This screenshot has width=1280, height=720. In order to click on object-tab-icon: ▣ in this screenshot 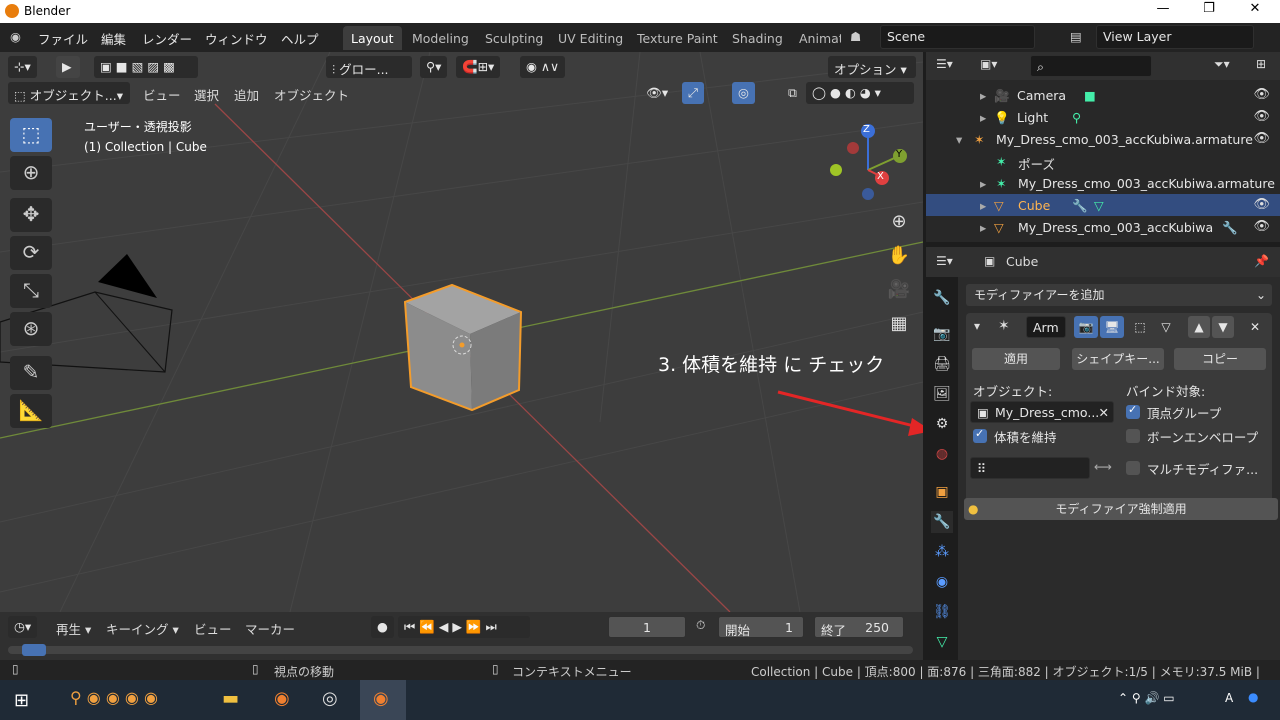, I will do `click(942, 492)`.